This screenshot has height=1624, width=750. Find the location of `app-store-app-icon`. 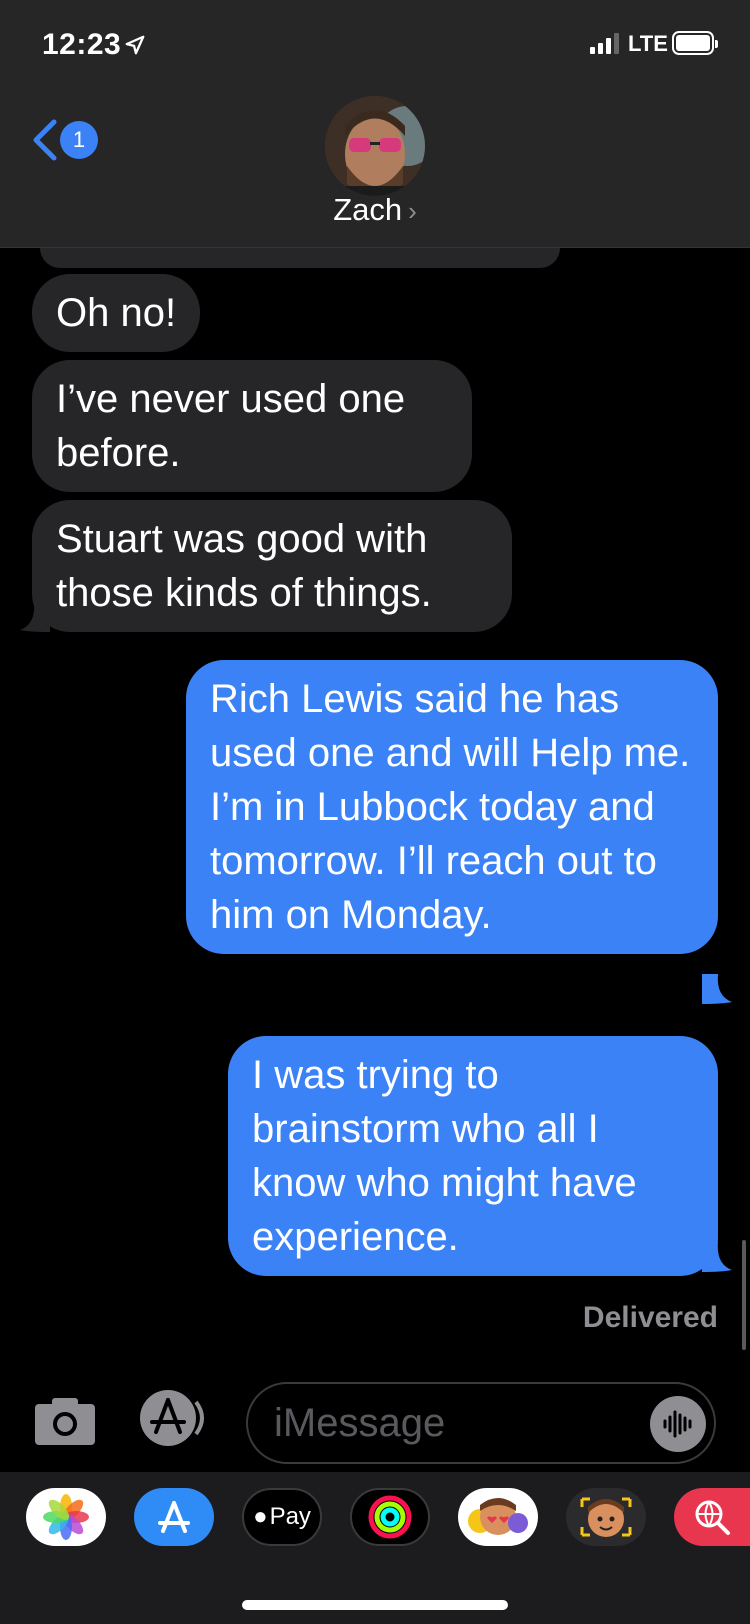

app-store-app-icon is located at coordinates (174, 1517).